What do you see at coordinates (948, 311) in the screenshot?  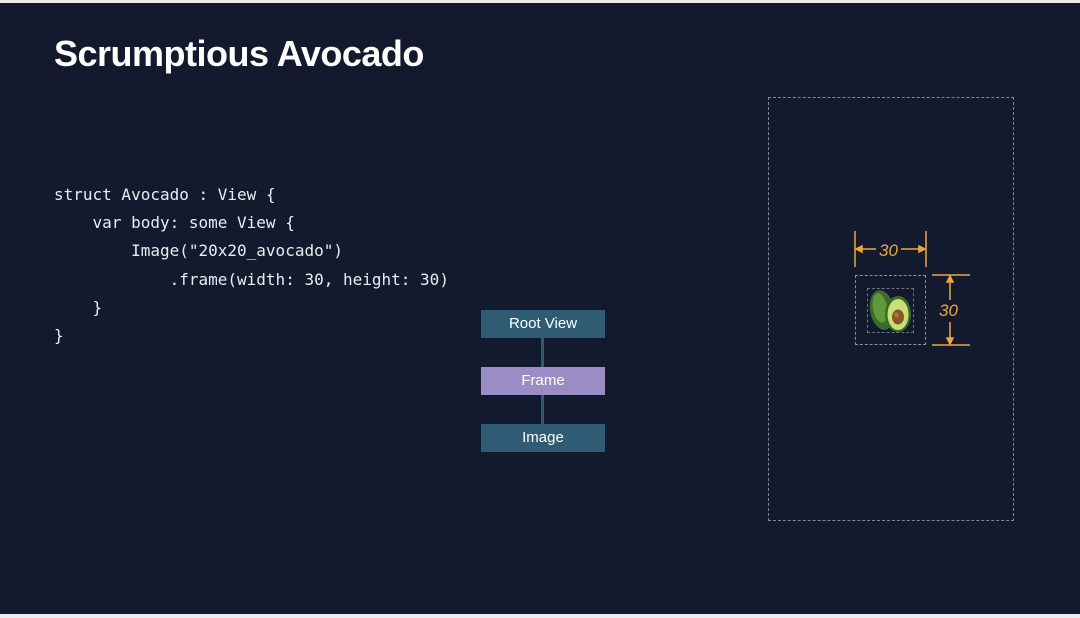 I see `height-dimension-label: 30` at bounding box center [948, 311].